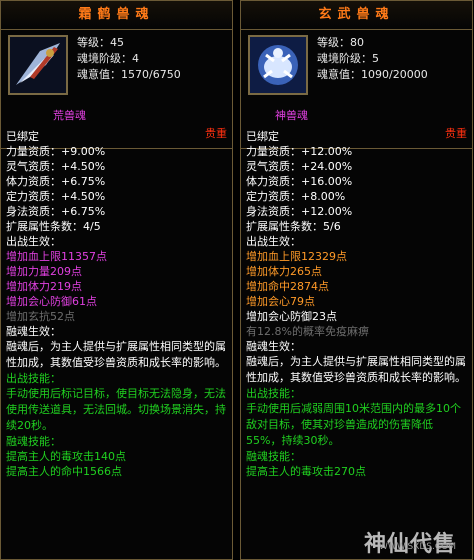 This screenshot has width=474, height=560. I want to click on stats-block: 等级：45 魂境阶级：4 魂意值：1570/6750, so click(129, 59).